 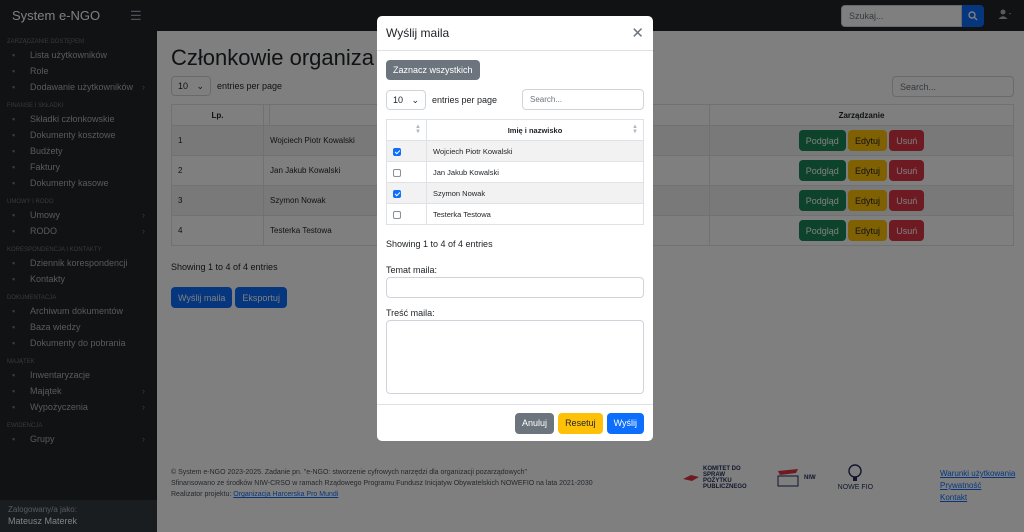 I want to click on recipient-row: Wojciech Piotr Kowalski, so click(x=515, y=151).